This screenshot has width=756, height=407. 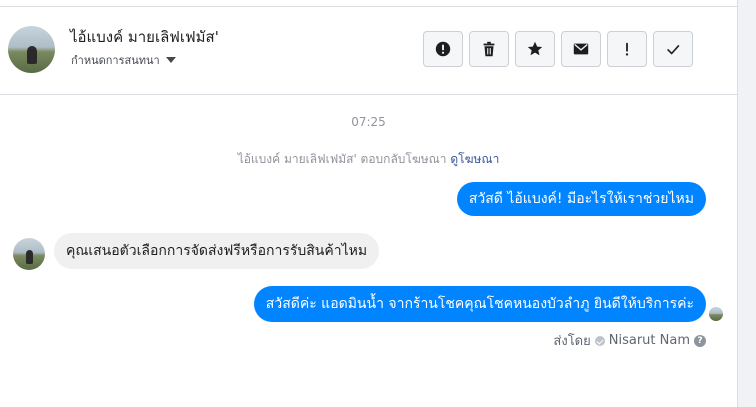 I want to click on star-icon, so click(x=535, y=48).